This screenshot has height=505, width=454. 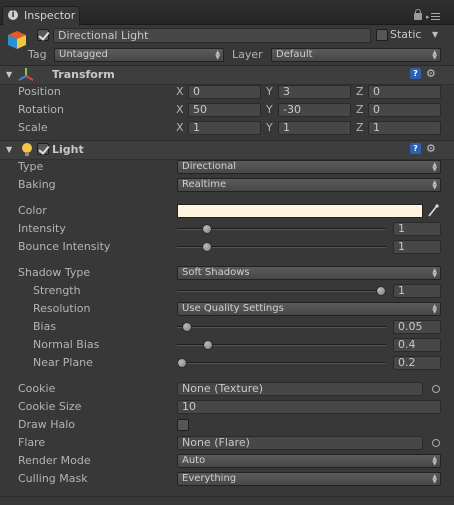 I want to click on shadow-type-label: Shadow Type, so click(x=54, y=272).